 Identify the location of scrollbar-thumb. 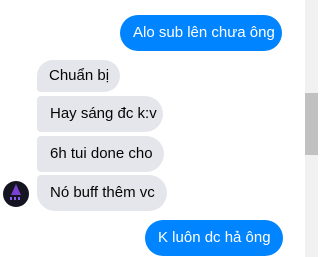
(311, 124).